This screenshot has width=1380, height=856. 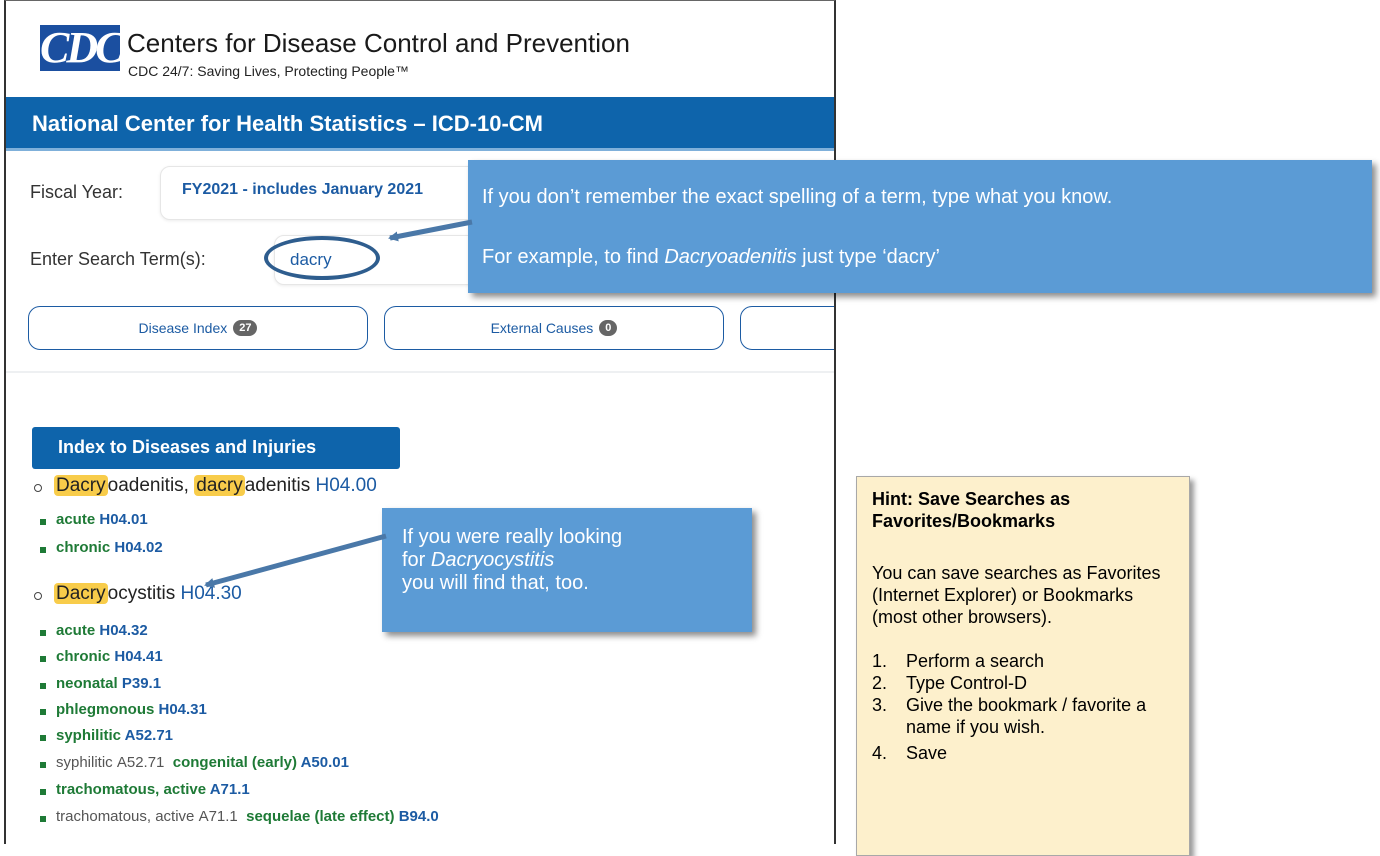 I want to click on hint-step-text: Perform a search, so click(x=975, y=661).